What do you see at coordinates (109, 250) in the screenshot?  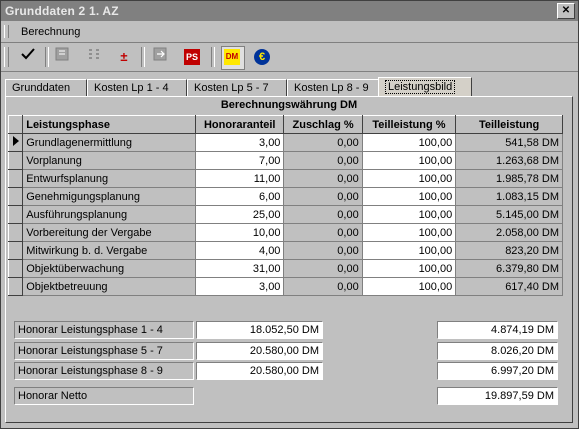 I see `cell-phase: Mitwirkung b. d. Vergabe` at bounding box center [109, 250].